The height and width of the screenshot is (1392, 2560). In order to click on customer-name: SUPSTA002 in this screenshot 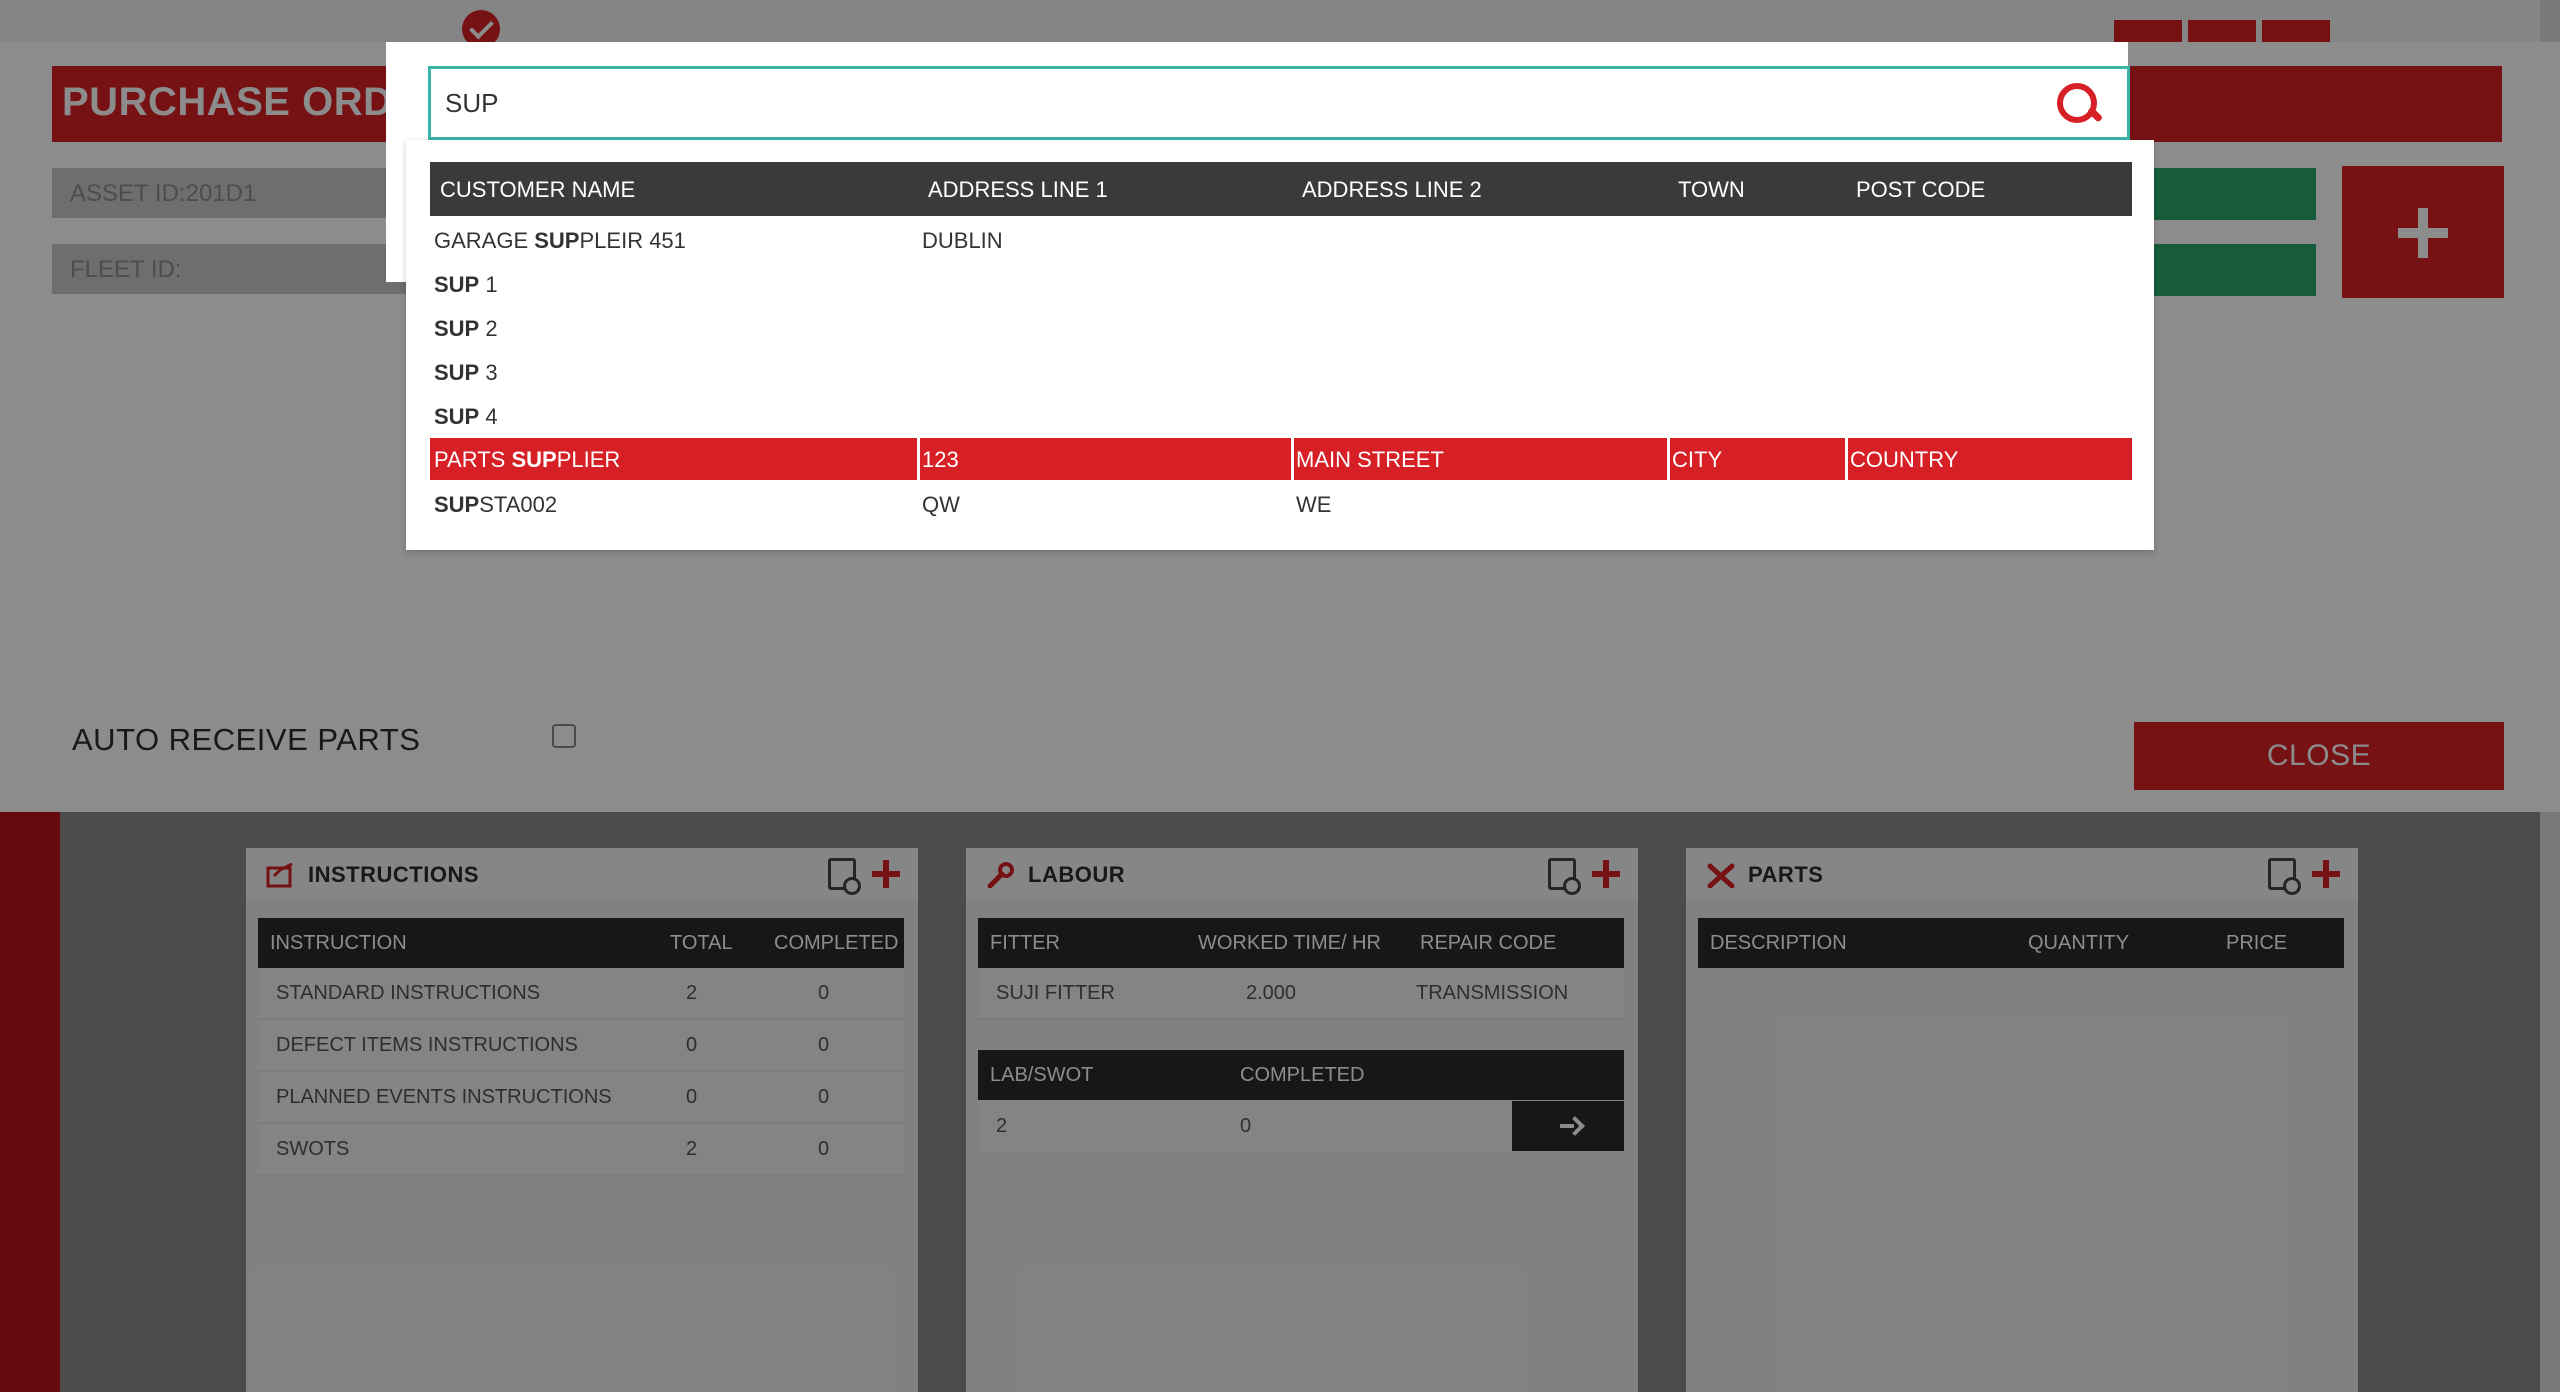, I will do `click(495, 505)`.